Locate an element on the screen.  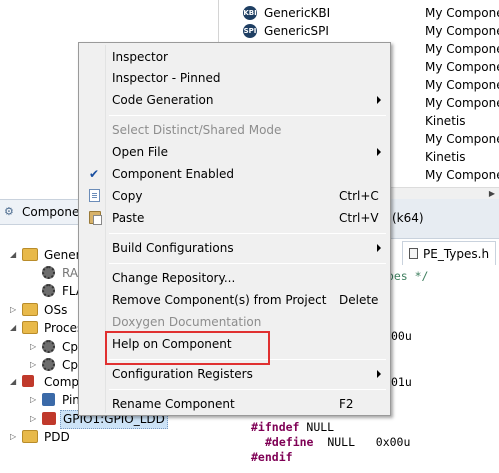
menu-item-inspector-pinned: Inspector - Pinned is located at coordinates (234, 78).